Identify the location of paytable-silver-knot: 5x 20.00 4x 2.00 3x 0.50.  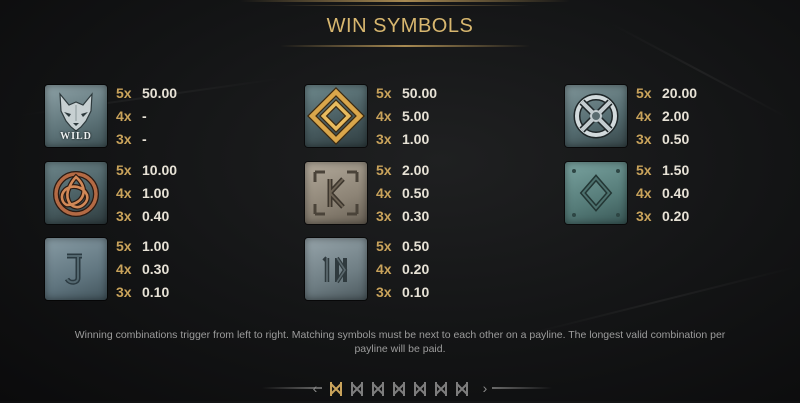
(681, 116).